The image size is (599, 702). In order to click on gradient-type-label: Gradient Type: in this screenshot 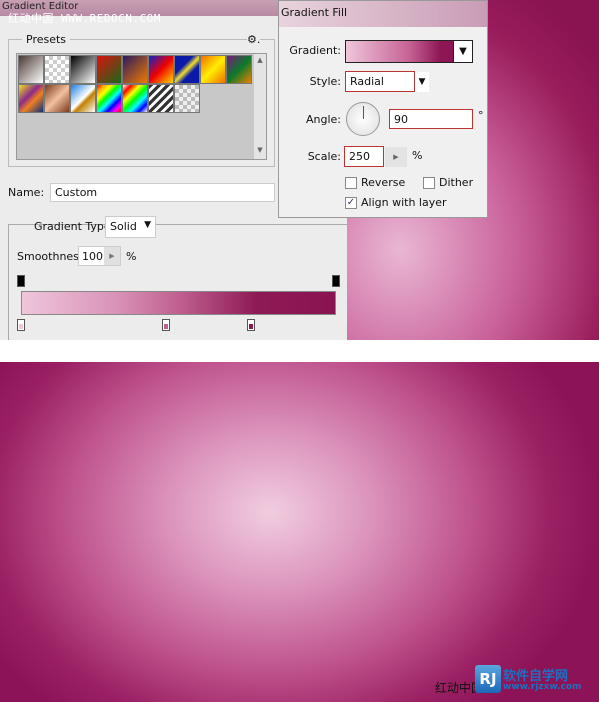, I will do `click(74, 226)`.